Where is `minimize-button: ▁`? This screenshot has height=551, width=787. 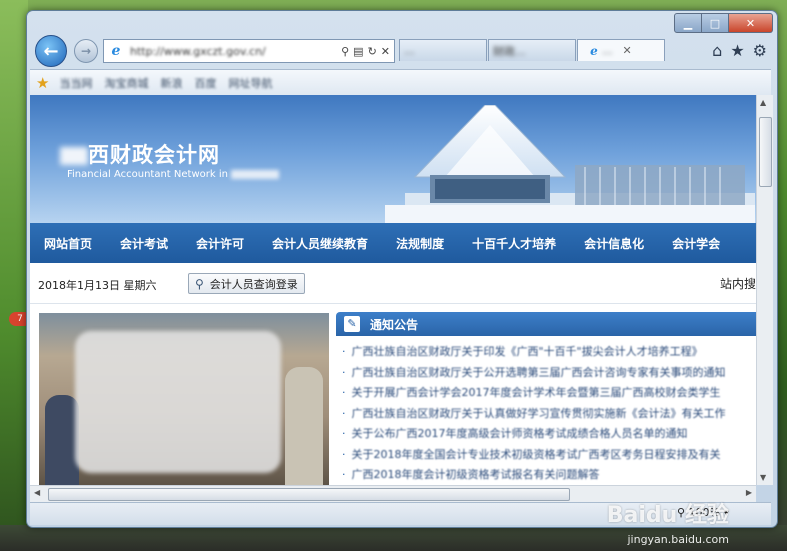 minimize-button: ▁ is located at coordinates (688, 23).